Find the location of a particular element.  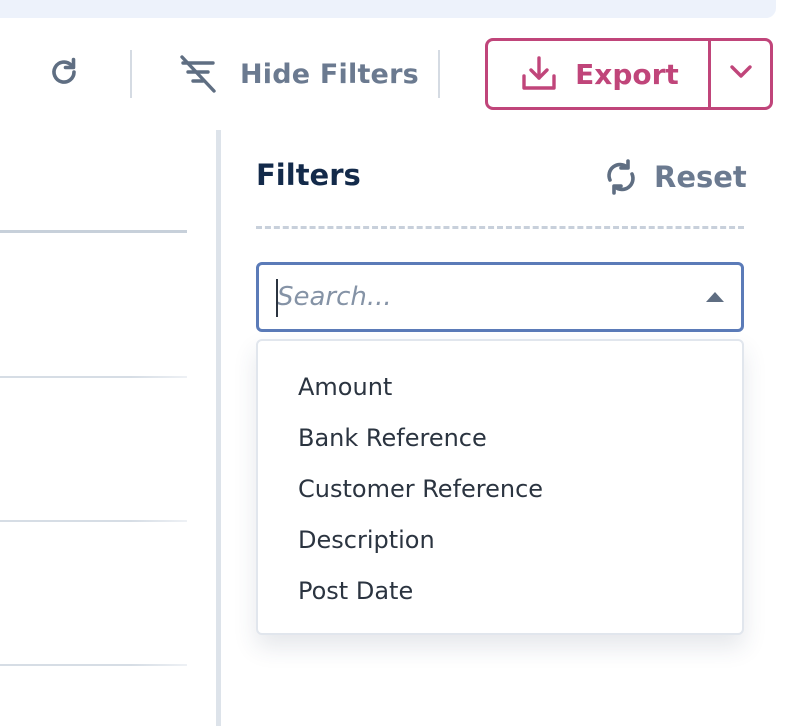

filter-option-amount: Amount is located at coordinates (500, 390).